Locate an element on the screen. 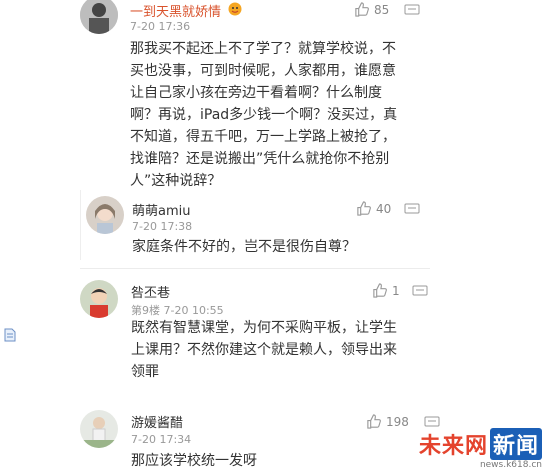  divider is located at coordinates (255, 268).